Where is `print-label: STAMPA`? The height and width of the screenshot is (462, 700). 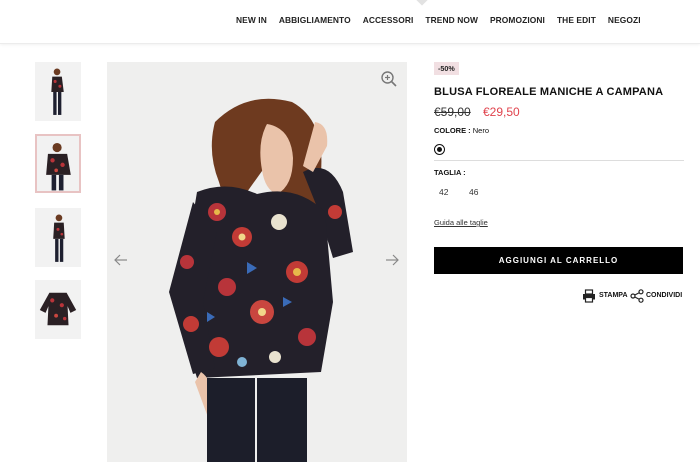 print-label: STAMPA is located at coordinates (613, 295).